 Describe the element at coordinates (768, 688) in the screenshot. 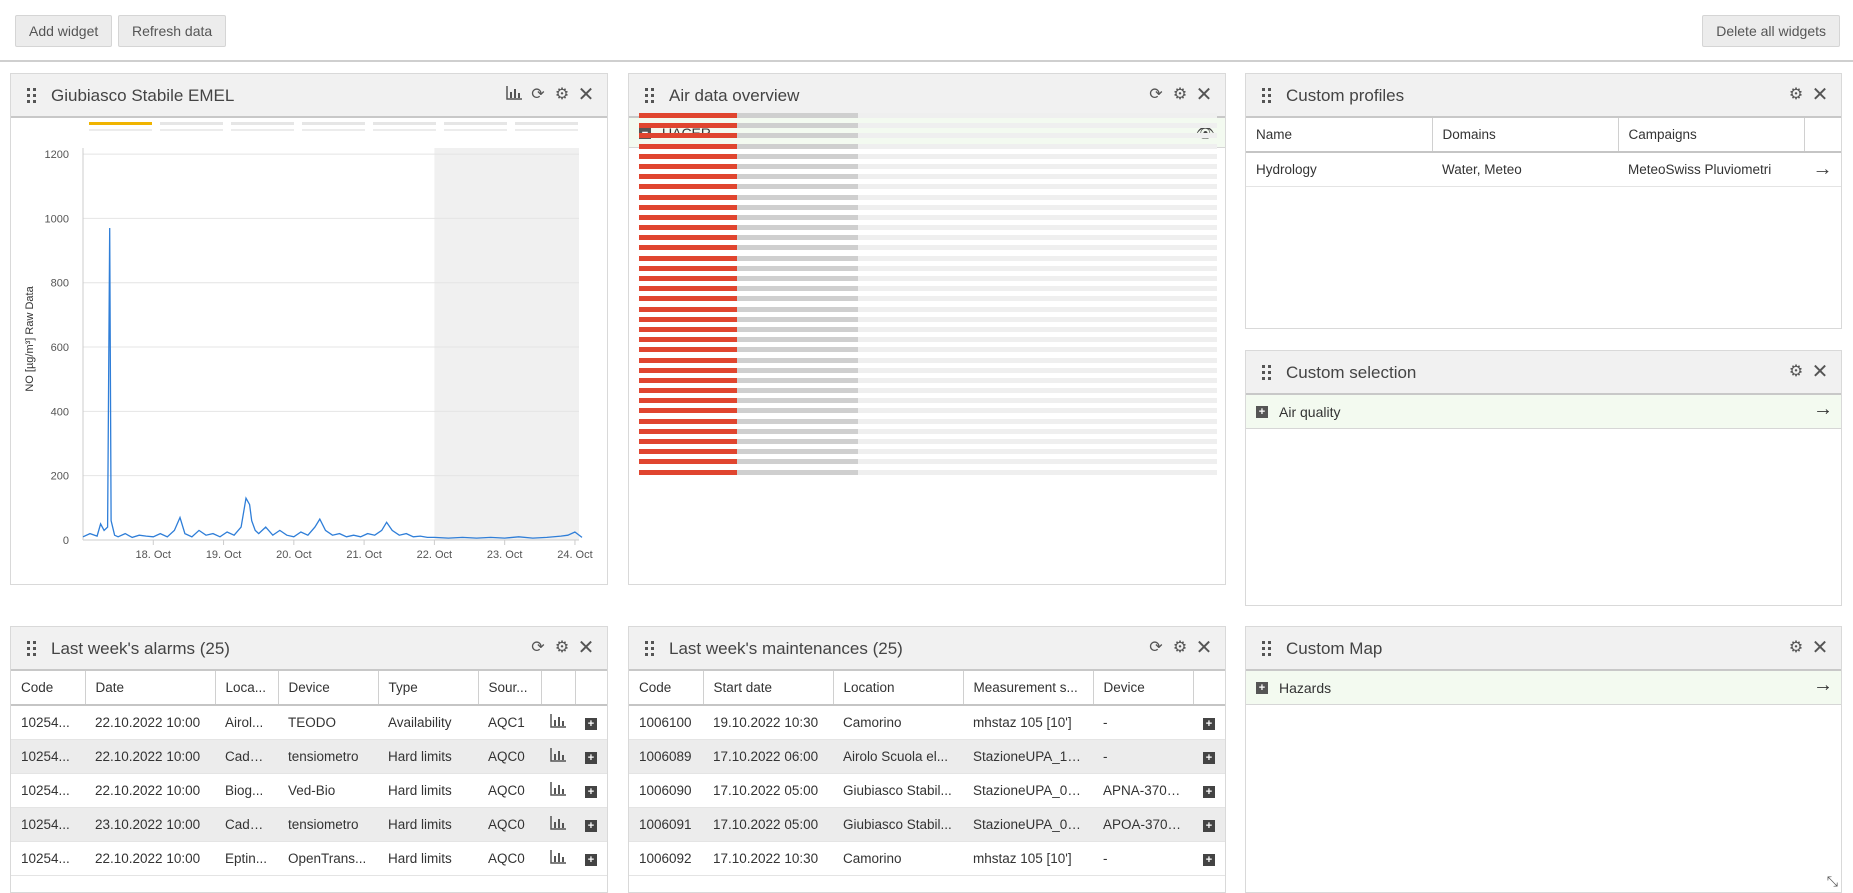

I see `column-header: Start date` at that location.